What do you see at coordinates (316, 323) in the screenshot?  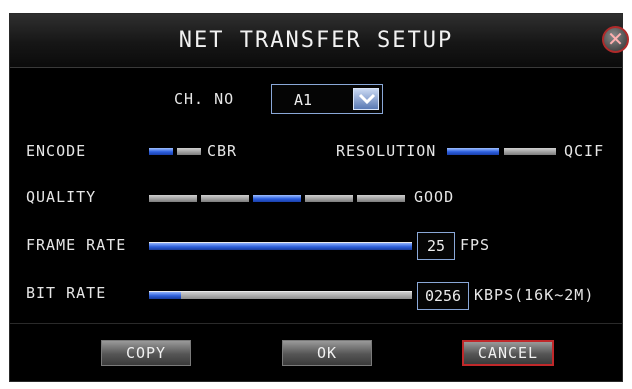 I see `footer-divider` at bounding box center [316, 323].